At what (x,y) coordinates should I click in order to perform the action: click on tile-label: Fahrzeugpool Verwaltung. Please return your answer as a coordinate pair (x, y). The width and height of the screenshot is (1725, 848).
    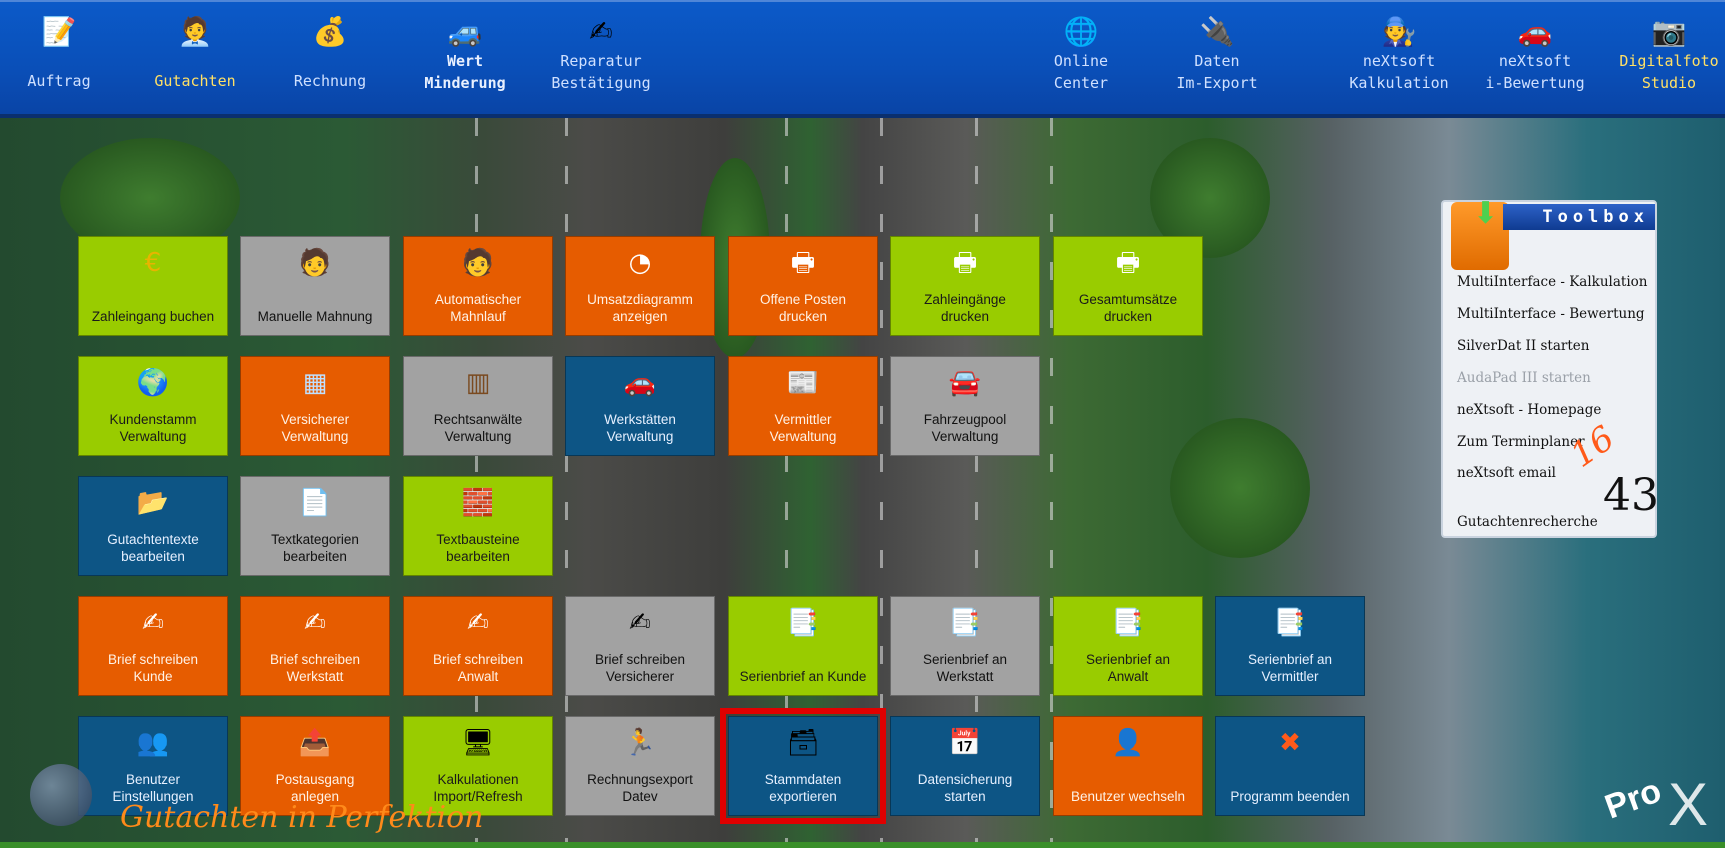
    Looking at the image, I should click on (965, 428).